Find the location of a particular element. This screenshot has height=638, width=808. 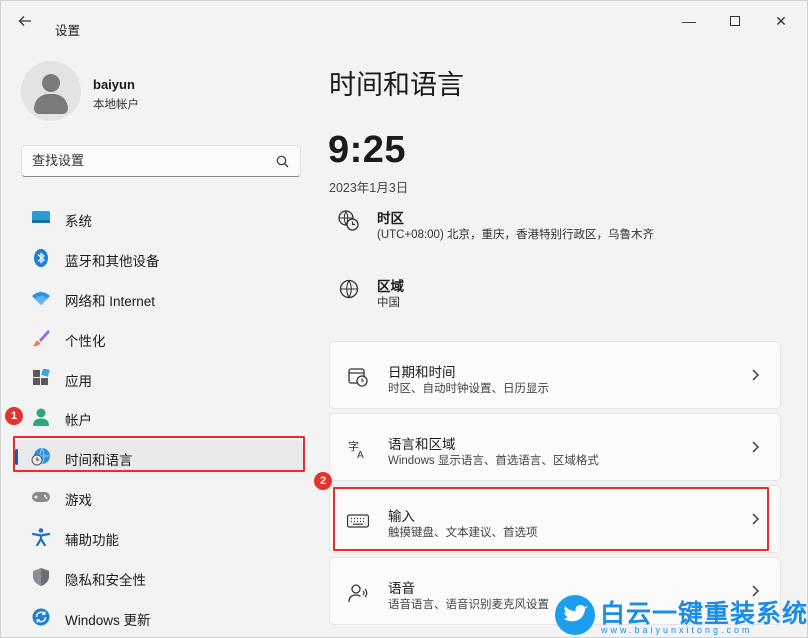

close-button: ✕ is located at coordinates (781, 21).